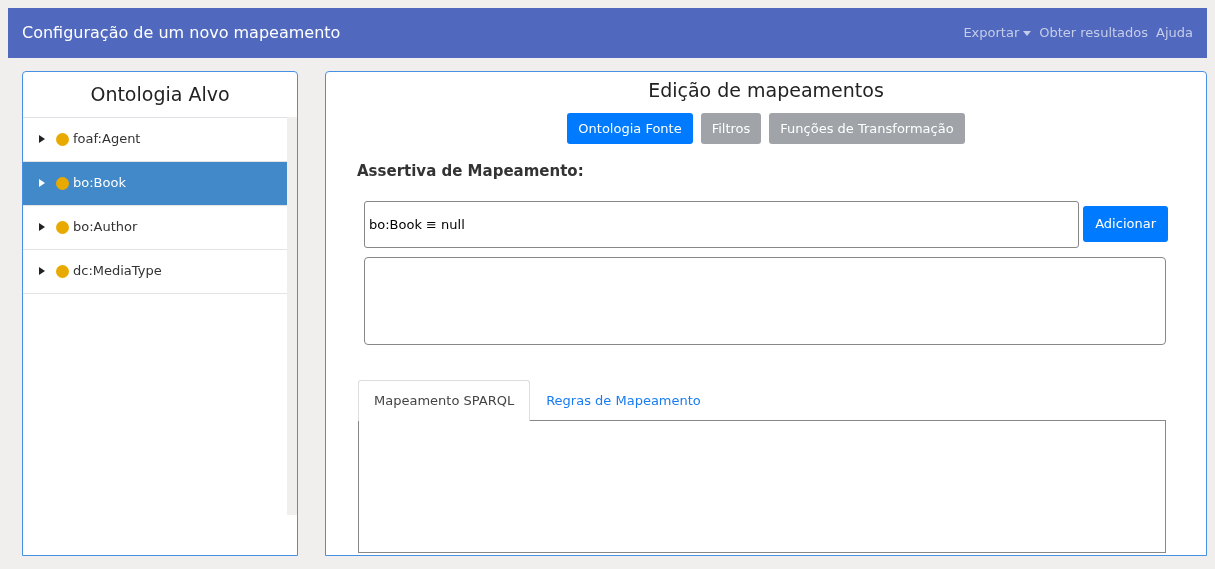 This screenshot has height=569, width=1215. I want to click on app-title: Configuração de um novo mapeamento, so click(181, 33).